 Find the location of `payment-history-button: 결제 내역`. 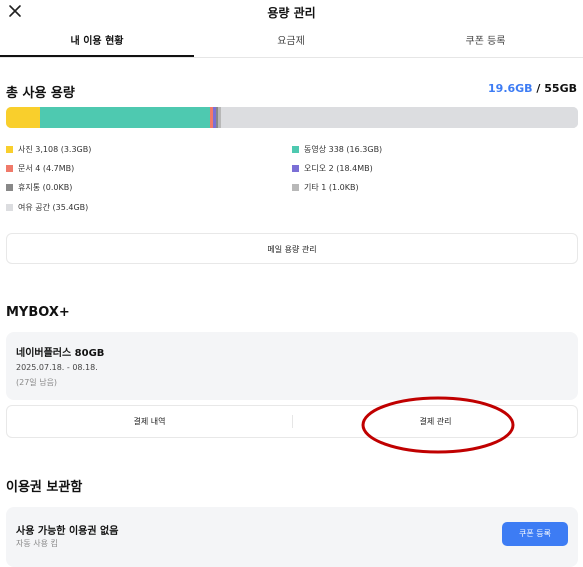

payment-history-button: 결제 내역 is located at coordinates (149, 421).